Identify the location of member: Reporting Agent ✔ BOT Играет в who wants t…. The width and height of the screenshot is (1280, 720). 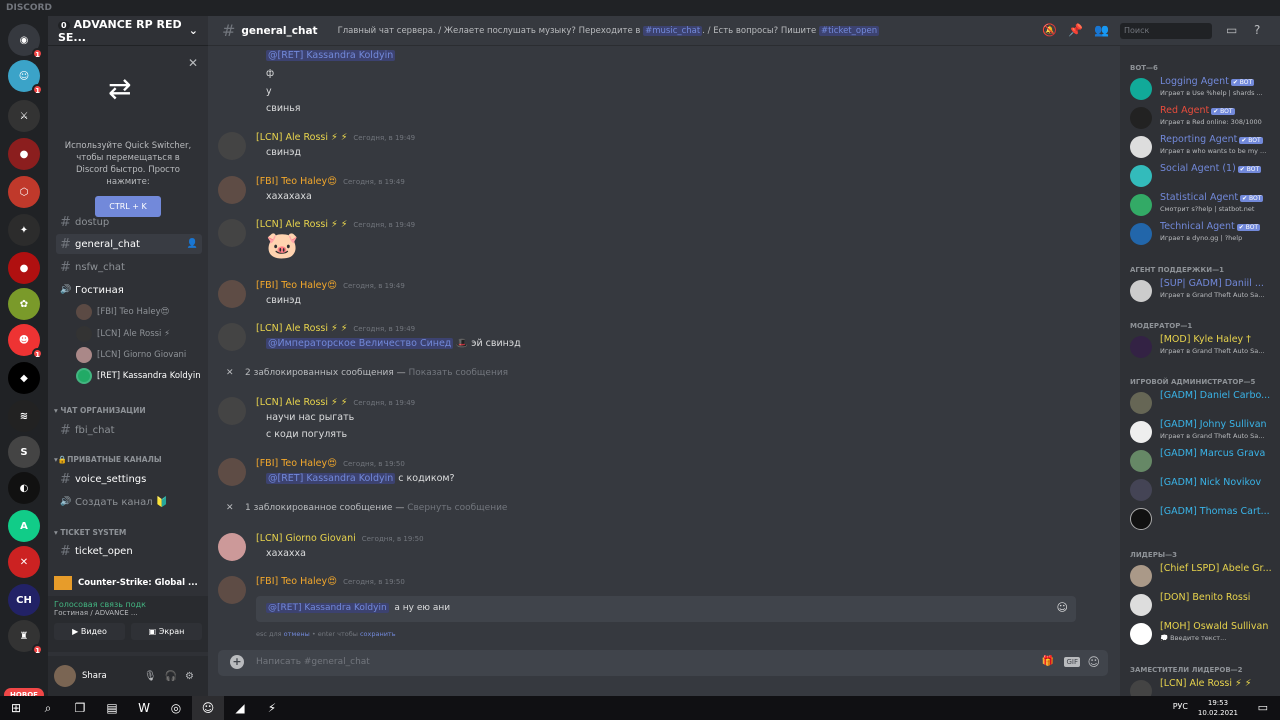
(1204, 147).